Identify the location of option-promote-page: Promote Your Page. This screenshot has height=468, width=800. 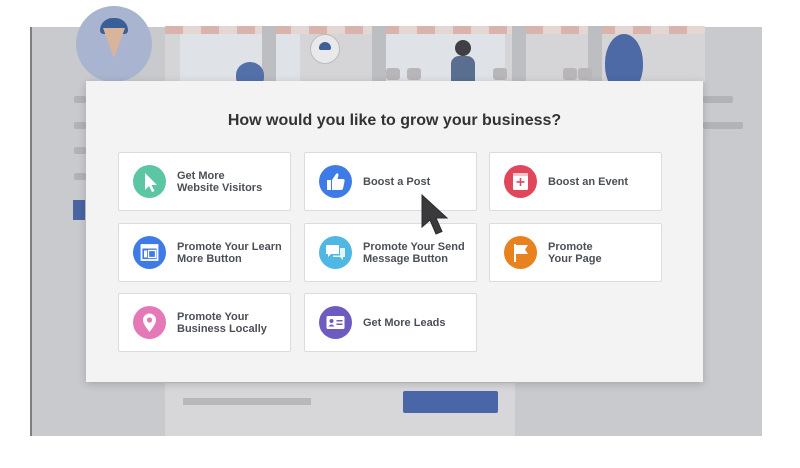
(575, 252).